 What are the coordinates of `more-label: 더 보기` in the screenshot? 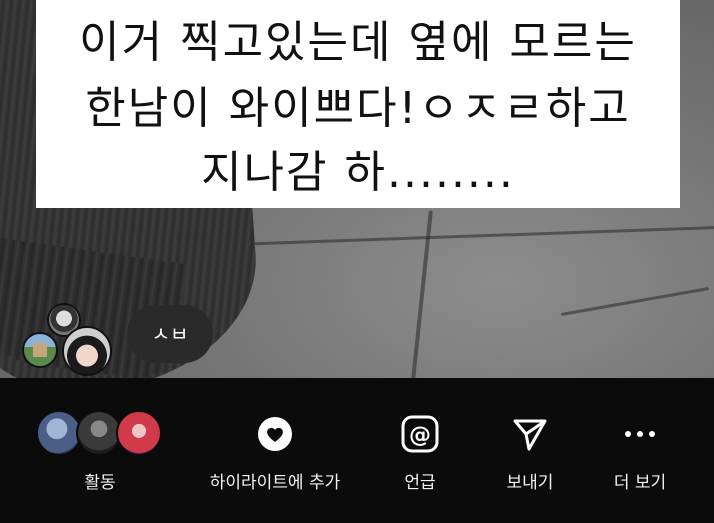 It's located at (640, 483).